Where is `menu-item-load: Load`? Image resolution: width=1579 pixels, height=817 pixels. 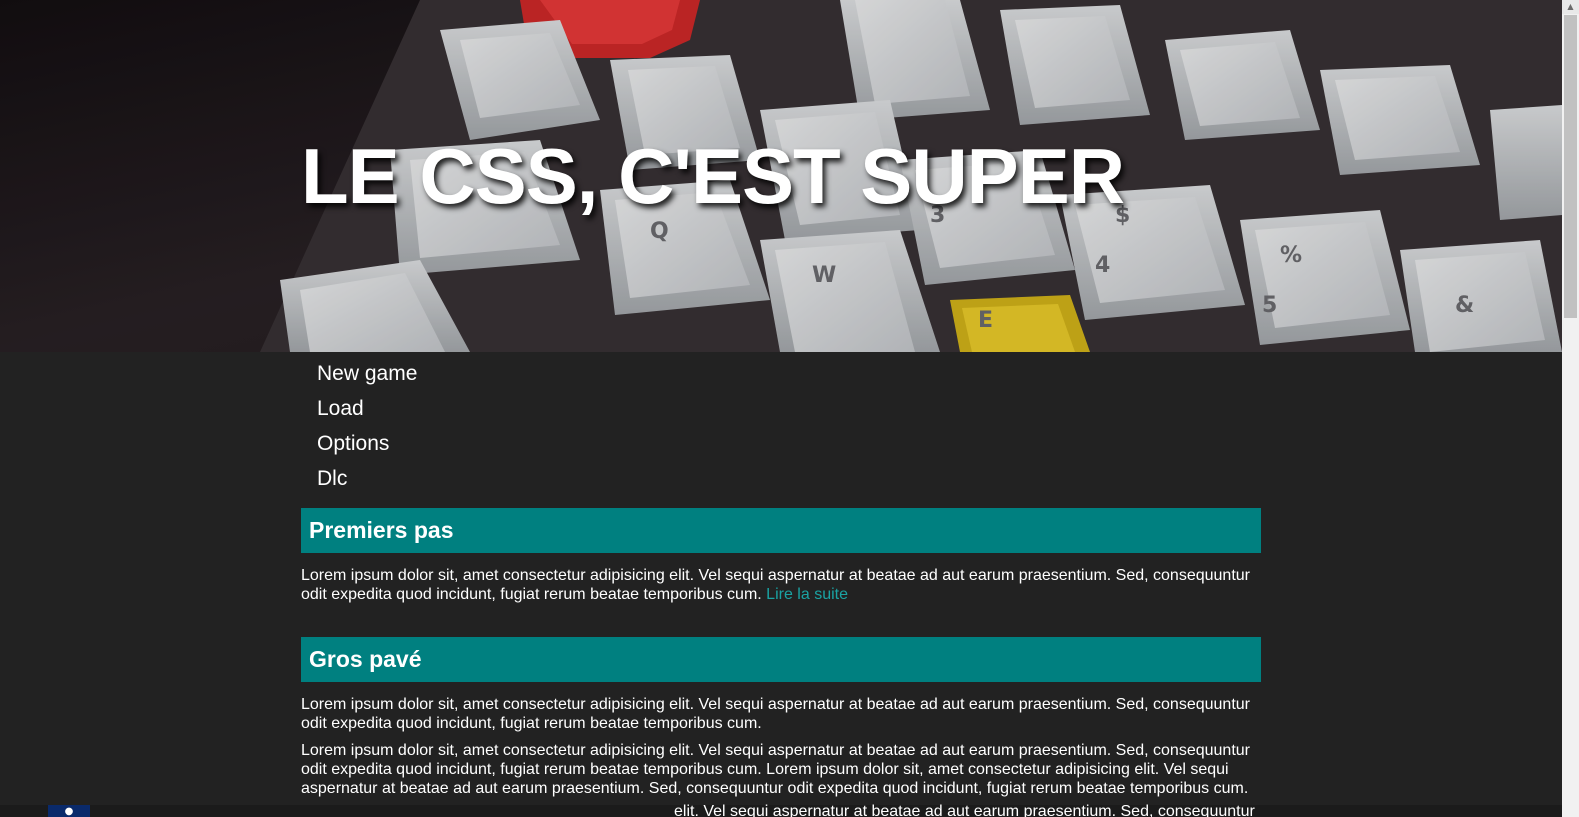 menu-item-load: Load is located at coordinates (789, 408).